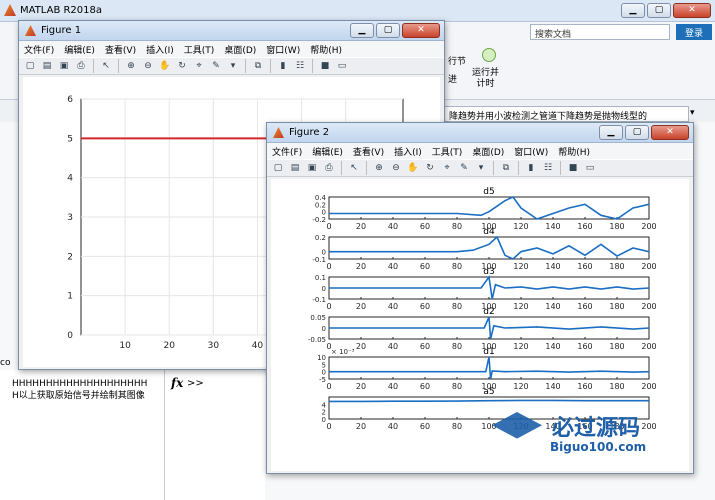 The width and height of the screenshot is (715, 500). Describe the element at coordinates (584, 346) in the screenshot. I see `x-tick-label: 160` at that location.